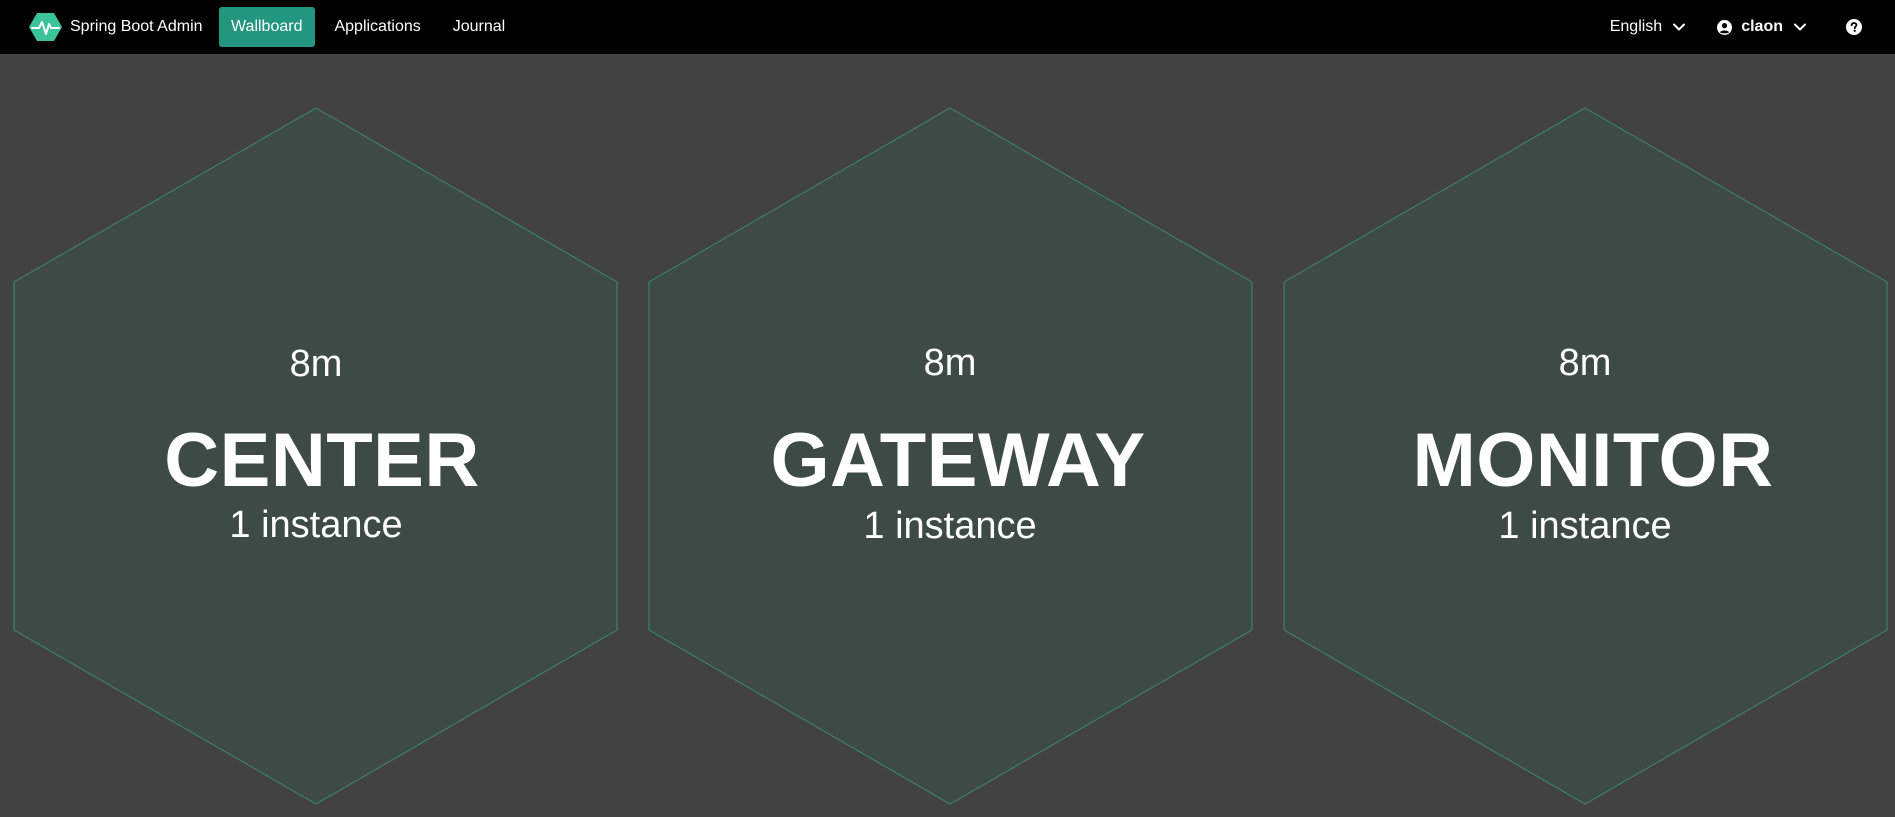  Describe the element at coordinates (1636, 26) in the screenshot. I see `language-label: English` at that location.